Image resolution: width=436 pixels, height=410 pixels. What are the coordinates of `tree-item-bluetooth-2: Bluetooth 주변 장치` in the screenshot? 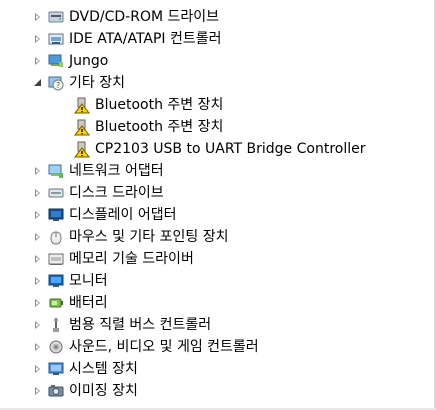 It's located at (148, 127).